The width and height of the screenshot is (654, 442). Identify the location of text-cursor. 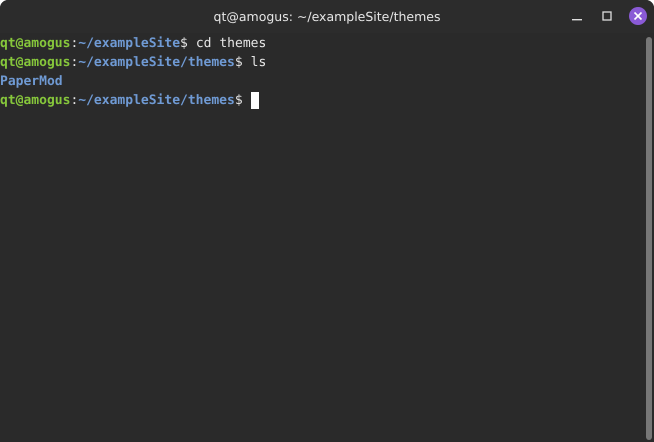
(254, 100).